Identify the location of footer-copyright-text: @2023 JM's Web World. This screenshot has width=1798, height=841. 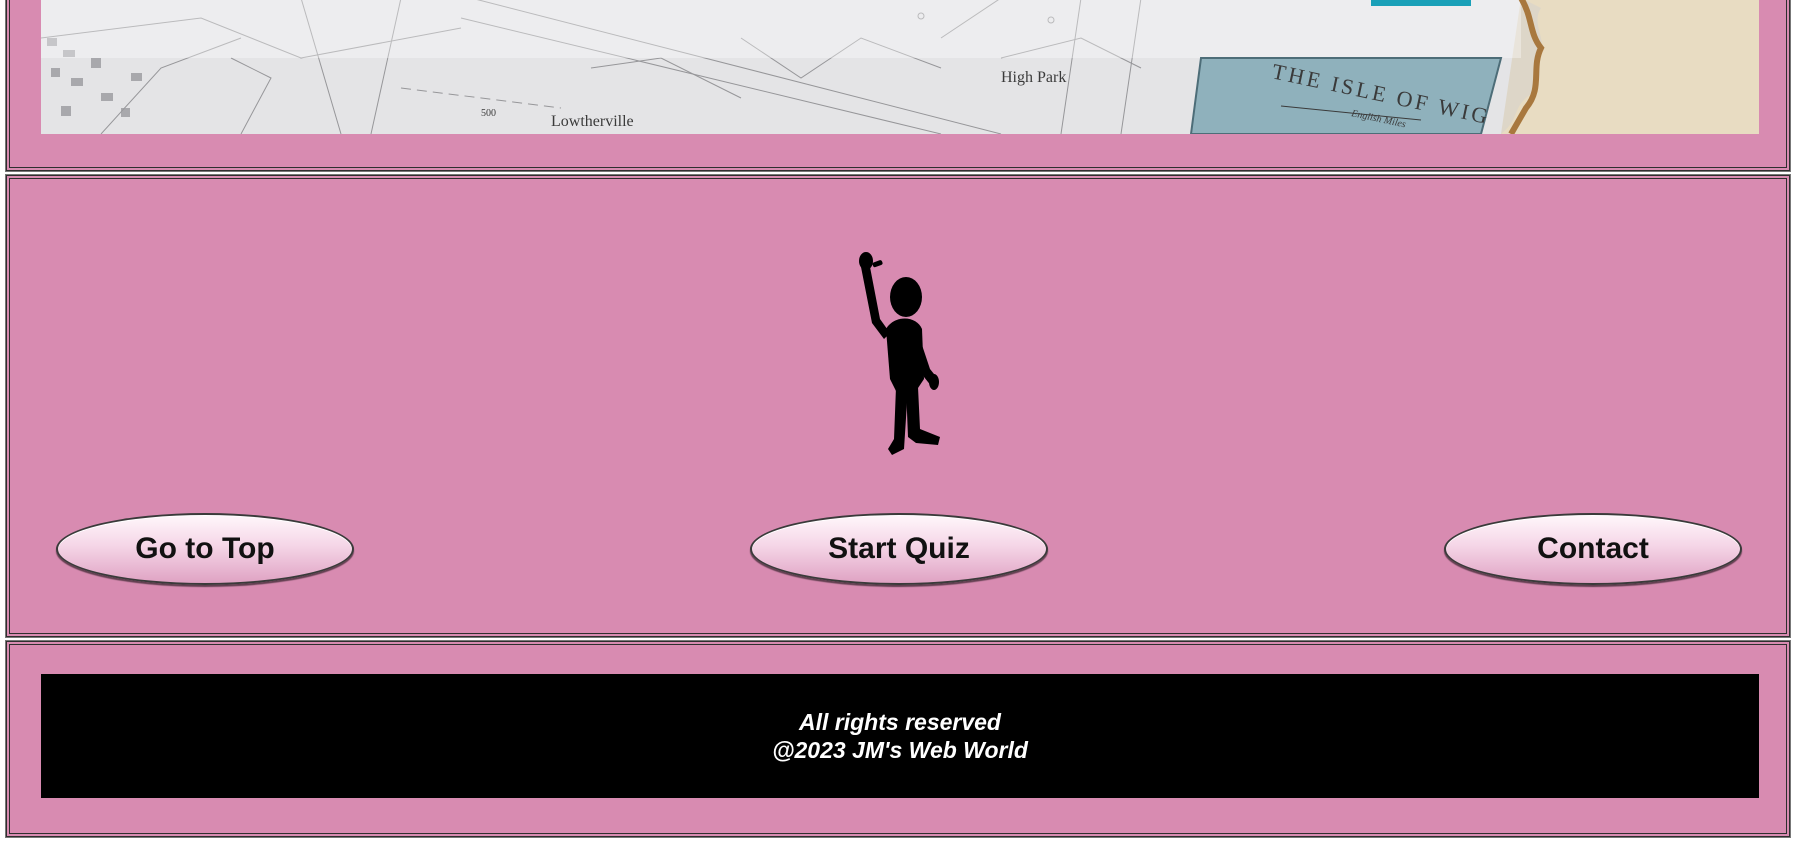
(900, 750).